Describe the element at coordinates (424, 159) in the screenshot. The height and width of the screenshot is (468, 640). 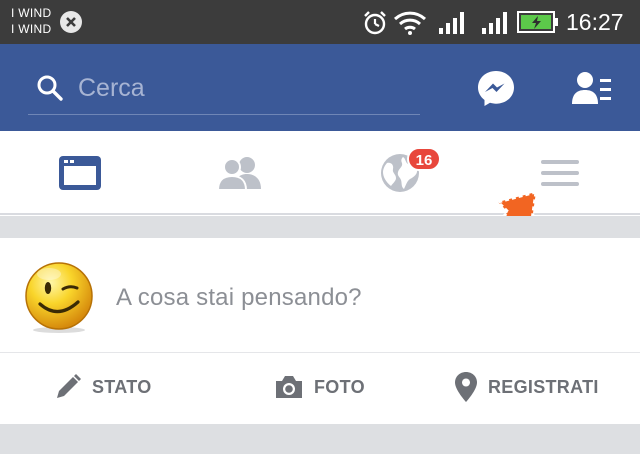
I see `notifications-badge: 16` at that location.